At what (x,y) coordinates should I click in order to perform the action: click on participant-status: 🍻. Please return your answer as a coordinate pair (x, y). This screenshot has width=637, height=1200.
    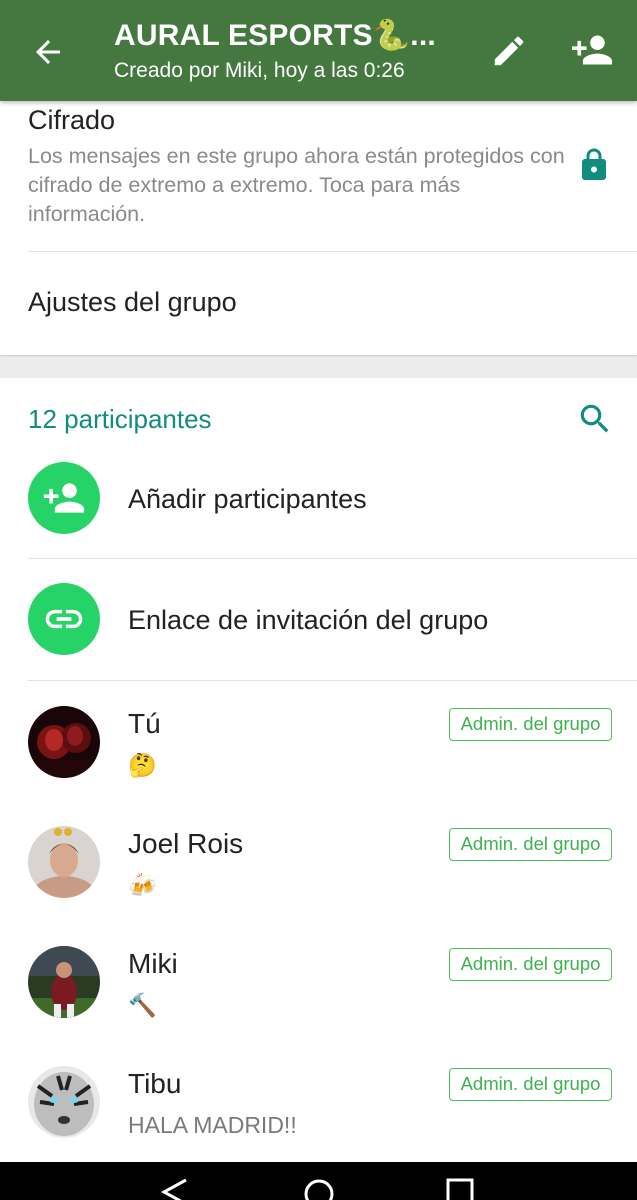
    Looking at the image, I should click on (142, 885).